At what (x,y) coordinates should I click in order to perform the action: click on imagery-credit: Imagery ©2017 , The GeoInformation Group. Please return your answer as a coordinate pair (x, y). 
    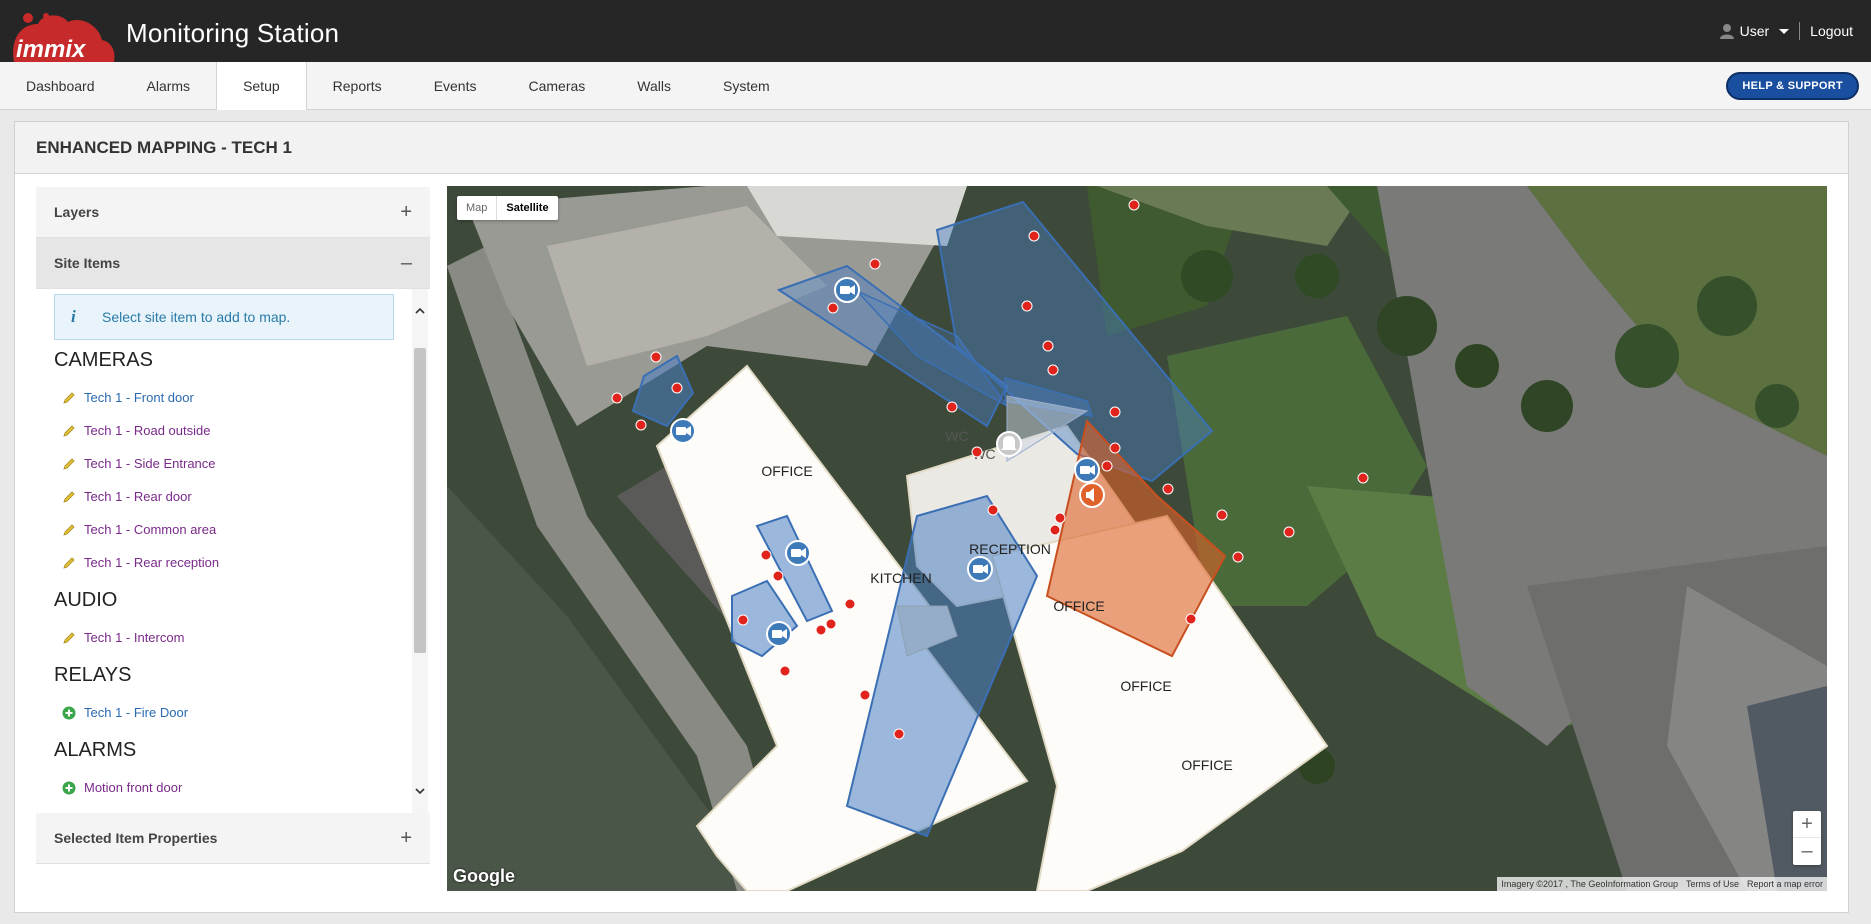
    Looking at the image, I should click on (1589, 884).